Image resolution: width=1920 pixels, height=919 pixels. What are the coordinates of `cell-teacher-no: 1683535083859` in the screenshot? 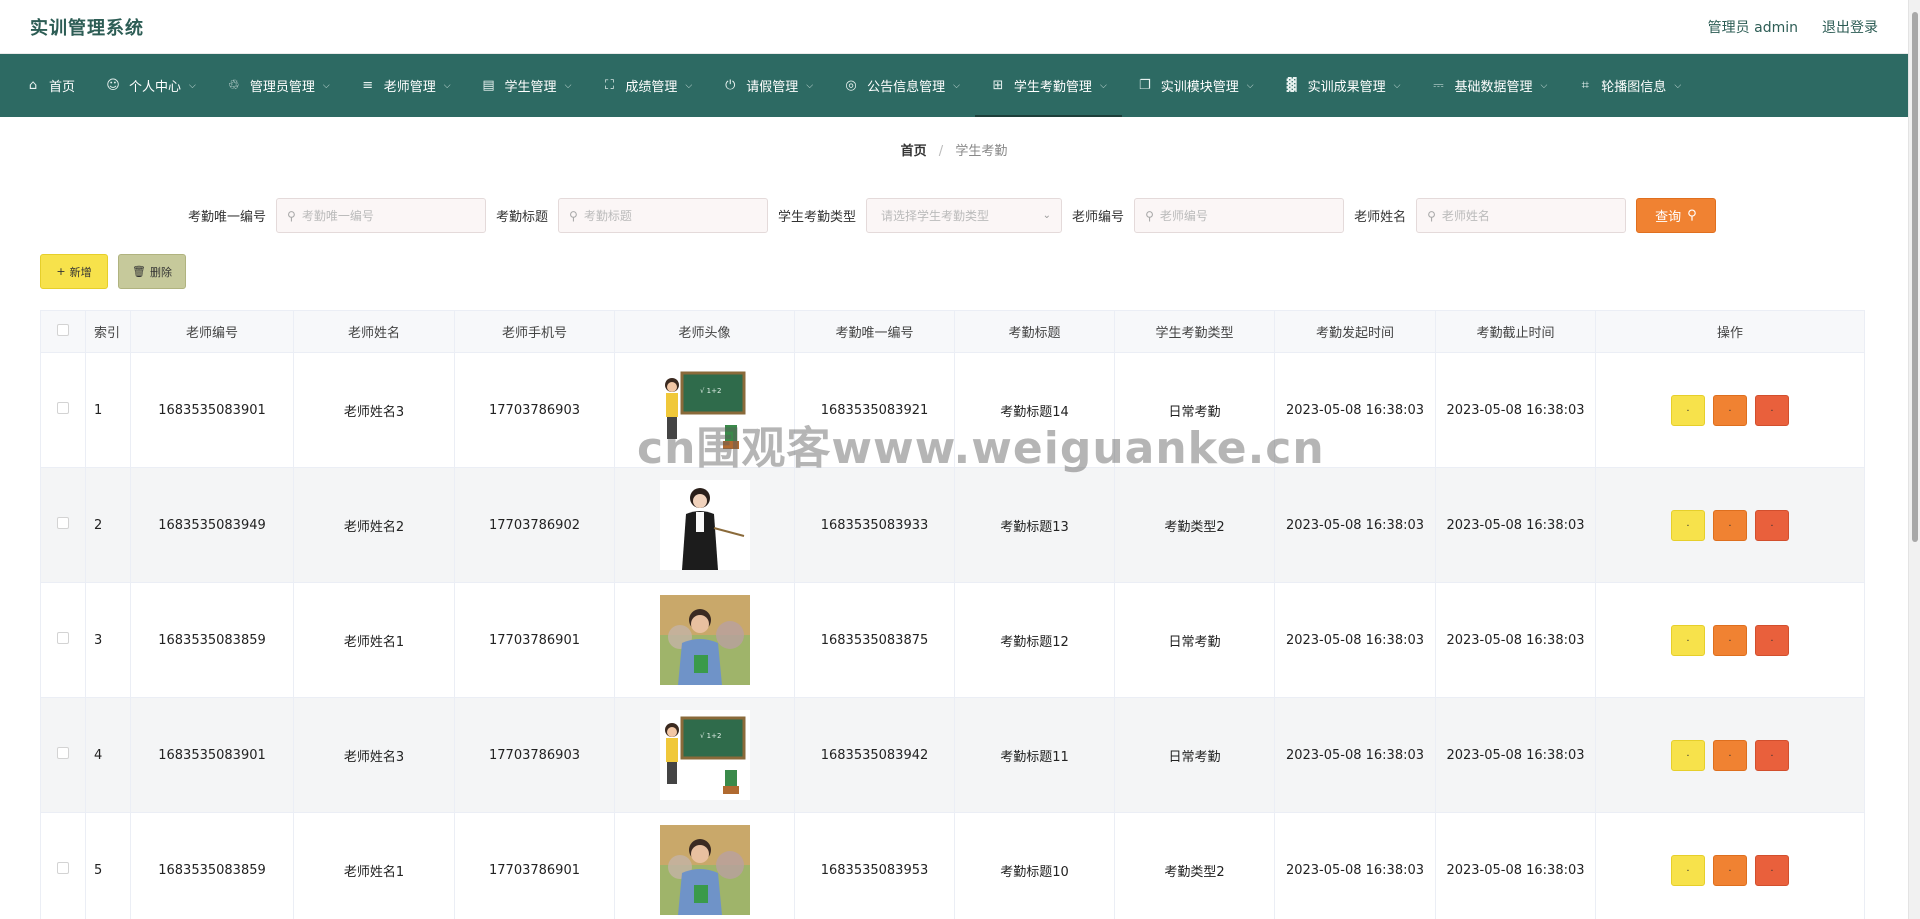 It's located at (212, 640).